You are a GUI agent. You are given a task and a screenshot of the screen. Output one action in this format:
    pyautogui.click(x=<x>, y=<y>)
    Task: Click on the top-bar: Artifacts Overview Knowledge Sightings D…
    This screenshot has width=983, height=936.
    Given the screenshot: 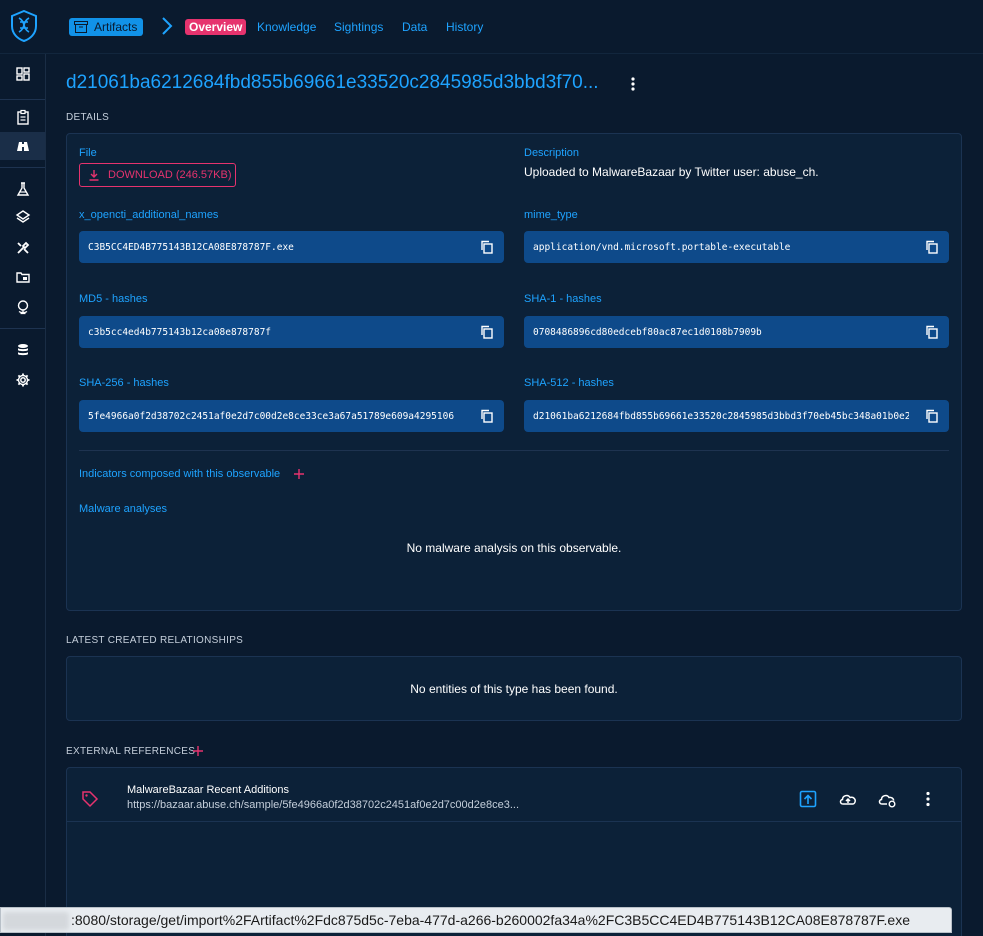 What is the action you would take?
    pyautogui.click(x=491, y=27)
    